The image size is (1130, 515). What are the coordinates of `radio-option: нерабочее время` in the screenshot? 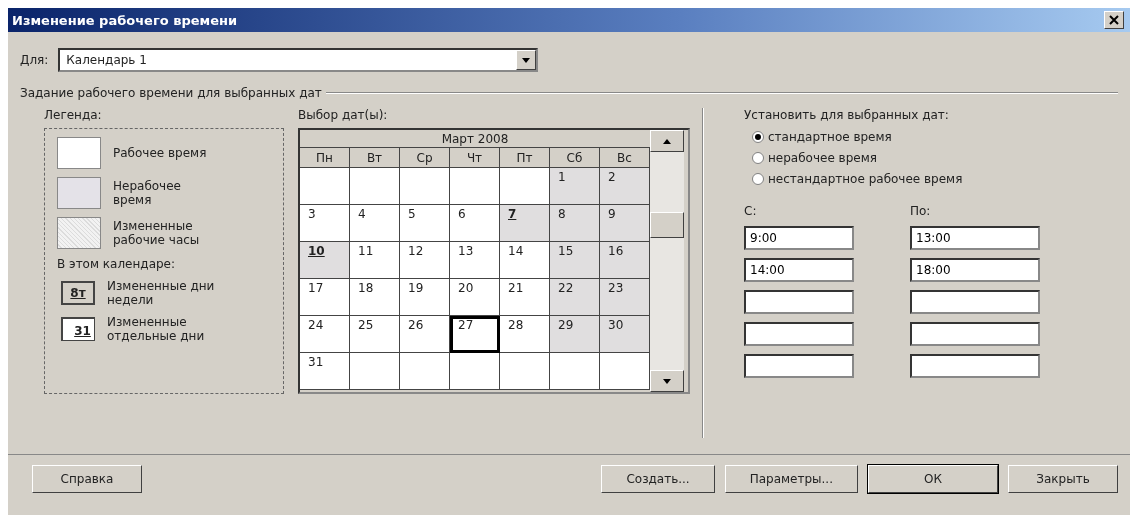 It's located at (896, 158).